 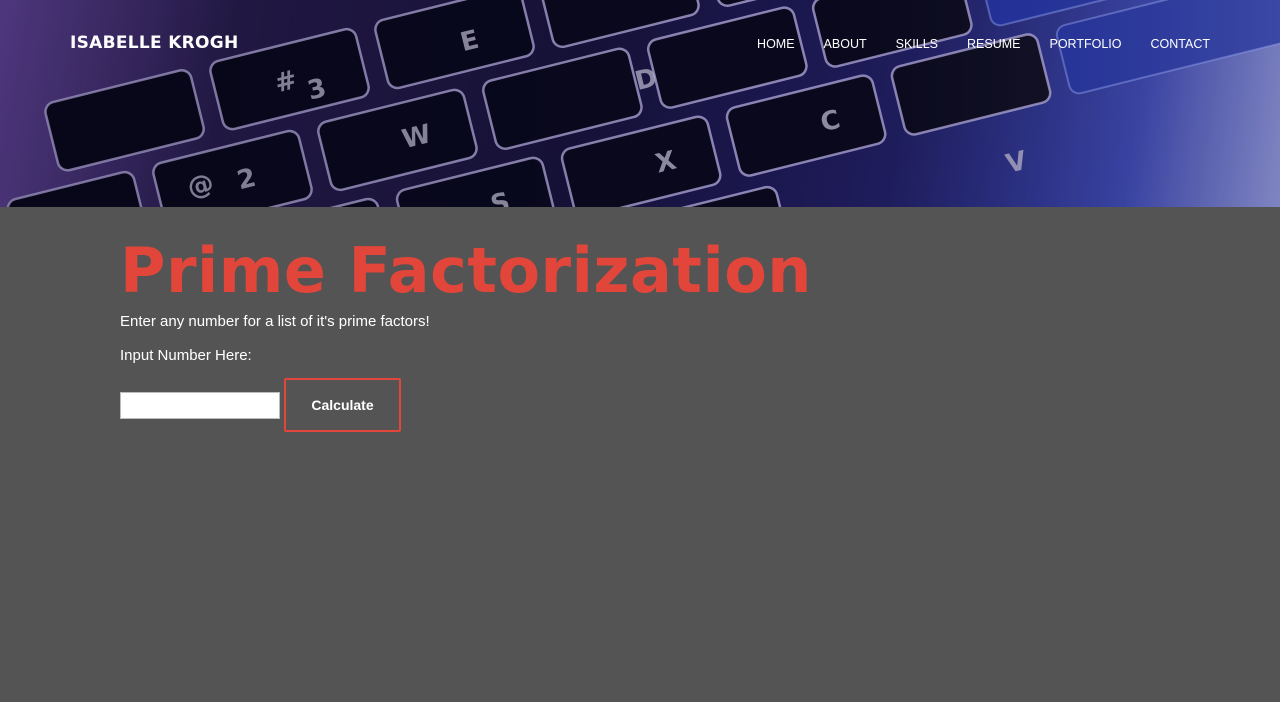 I want to click on nav-contact: CONTACT, so click(x=1181, y=44).